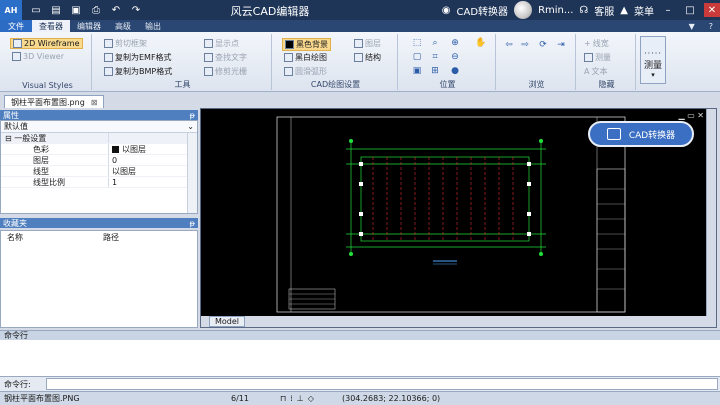  What do you see at coordinates (523, 10) in the screenshot?
I see `avatar` at bounding box center [523, 10].